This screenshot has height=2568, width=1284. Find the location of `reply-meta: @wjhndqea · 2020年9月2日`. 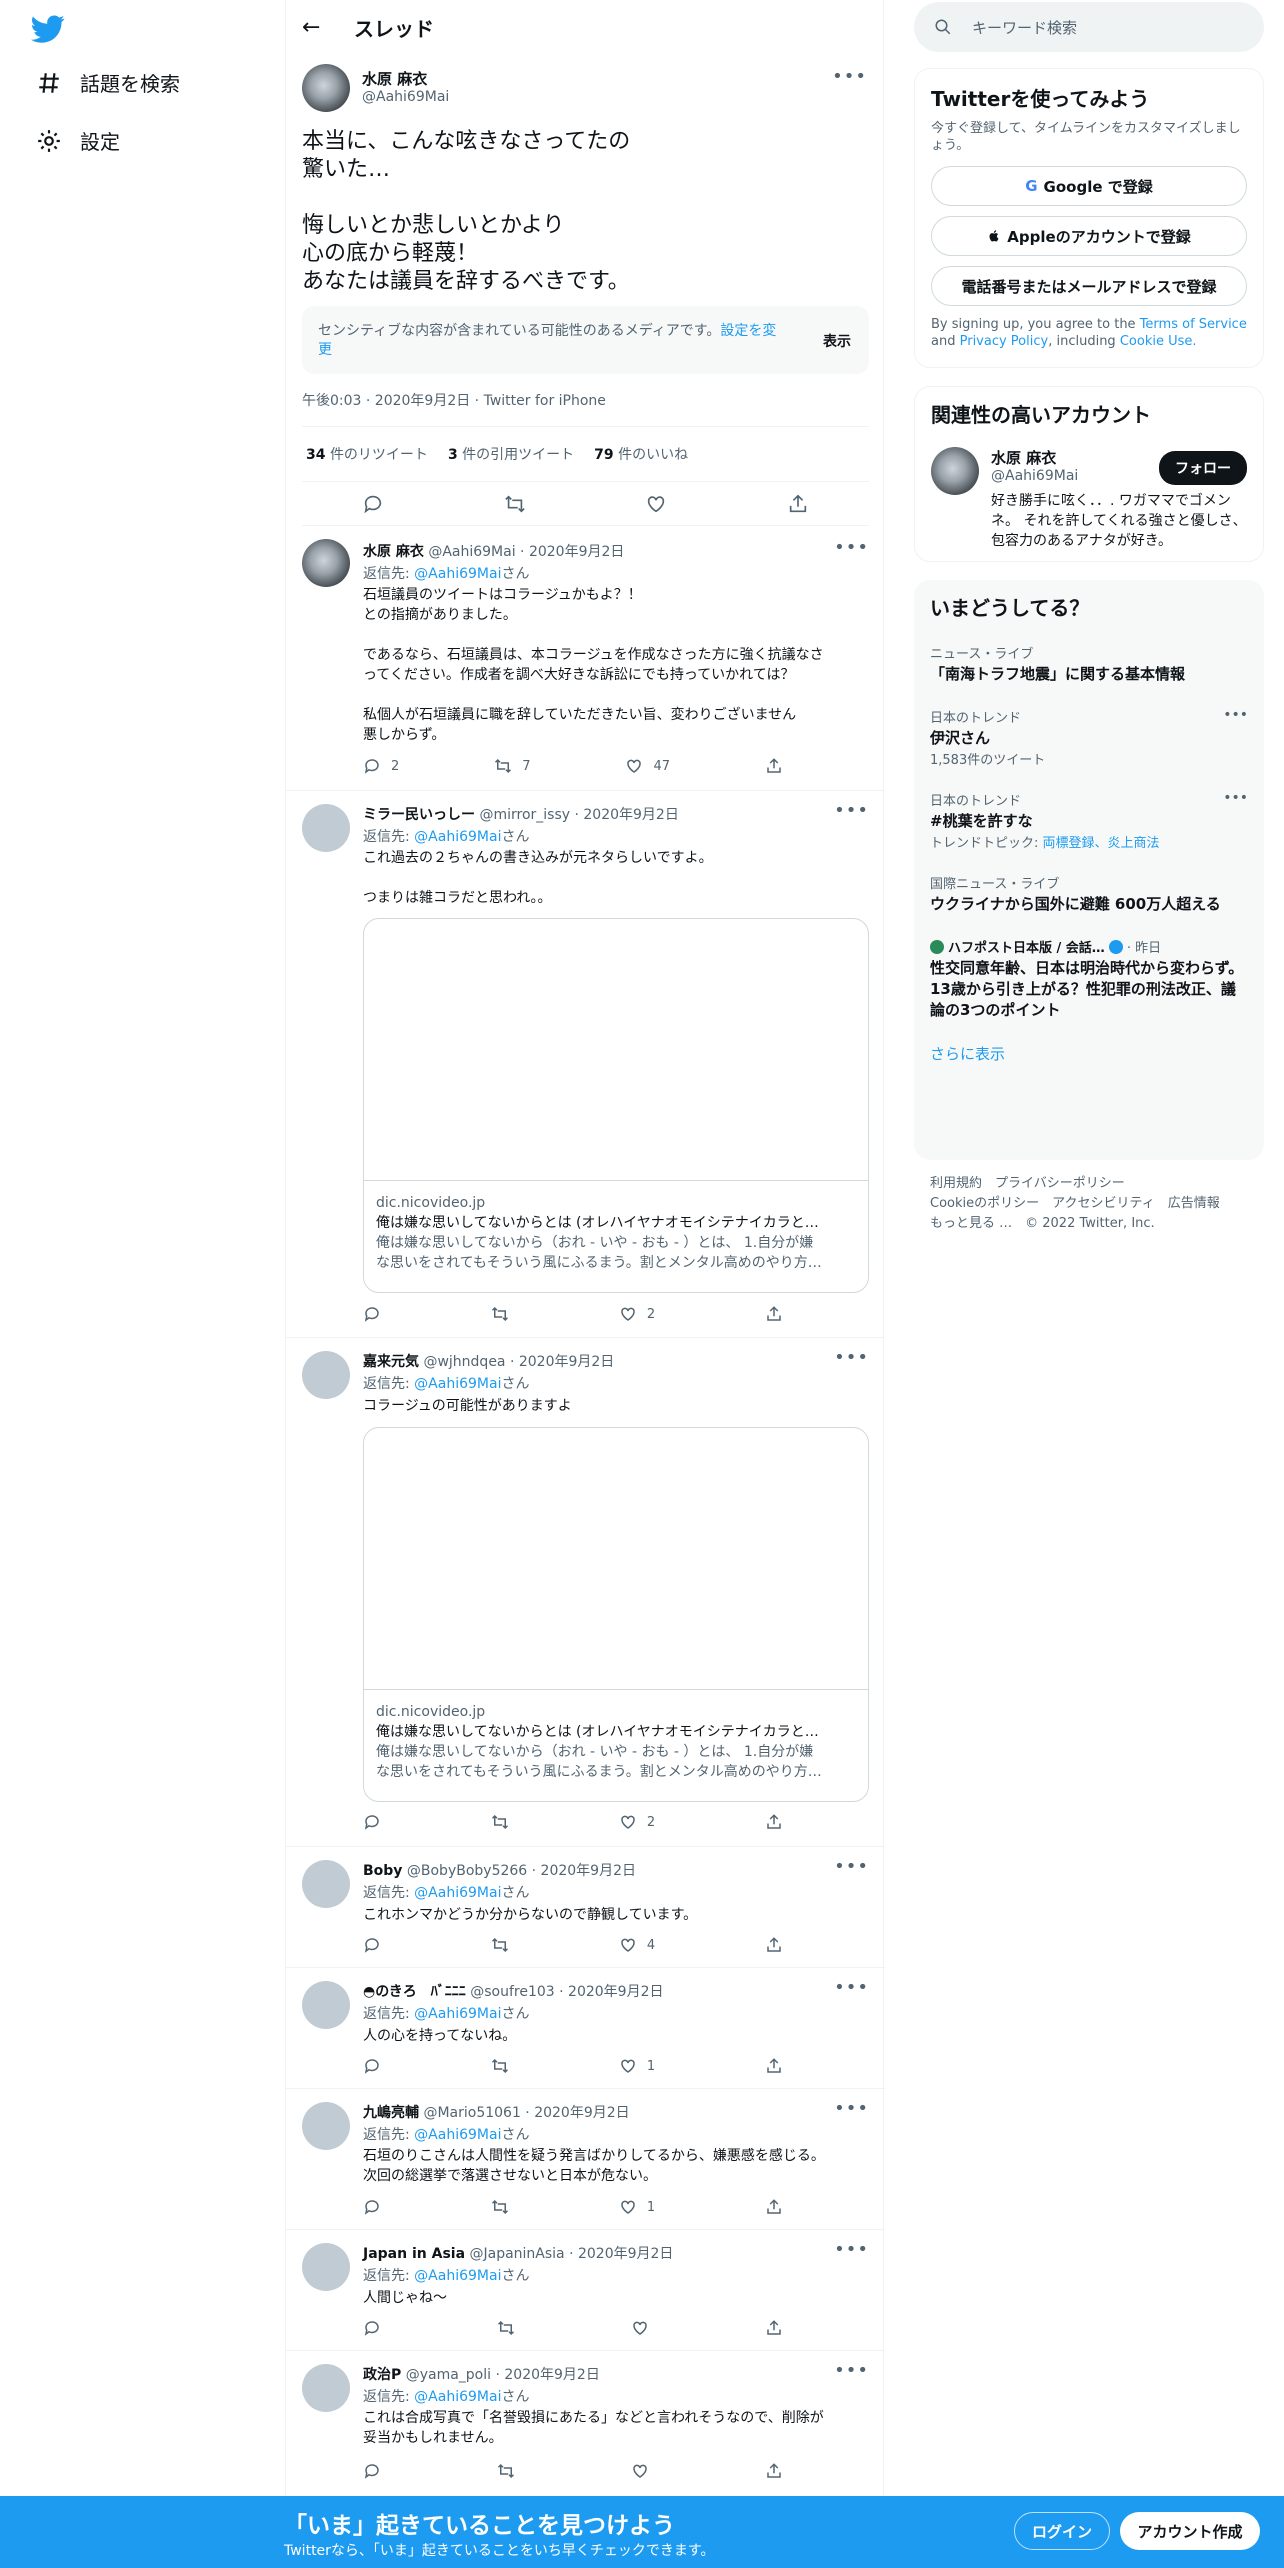

reply-meta: @wjhndqea · 2020年9月2日 is located at coordinates (518, 1362).